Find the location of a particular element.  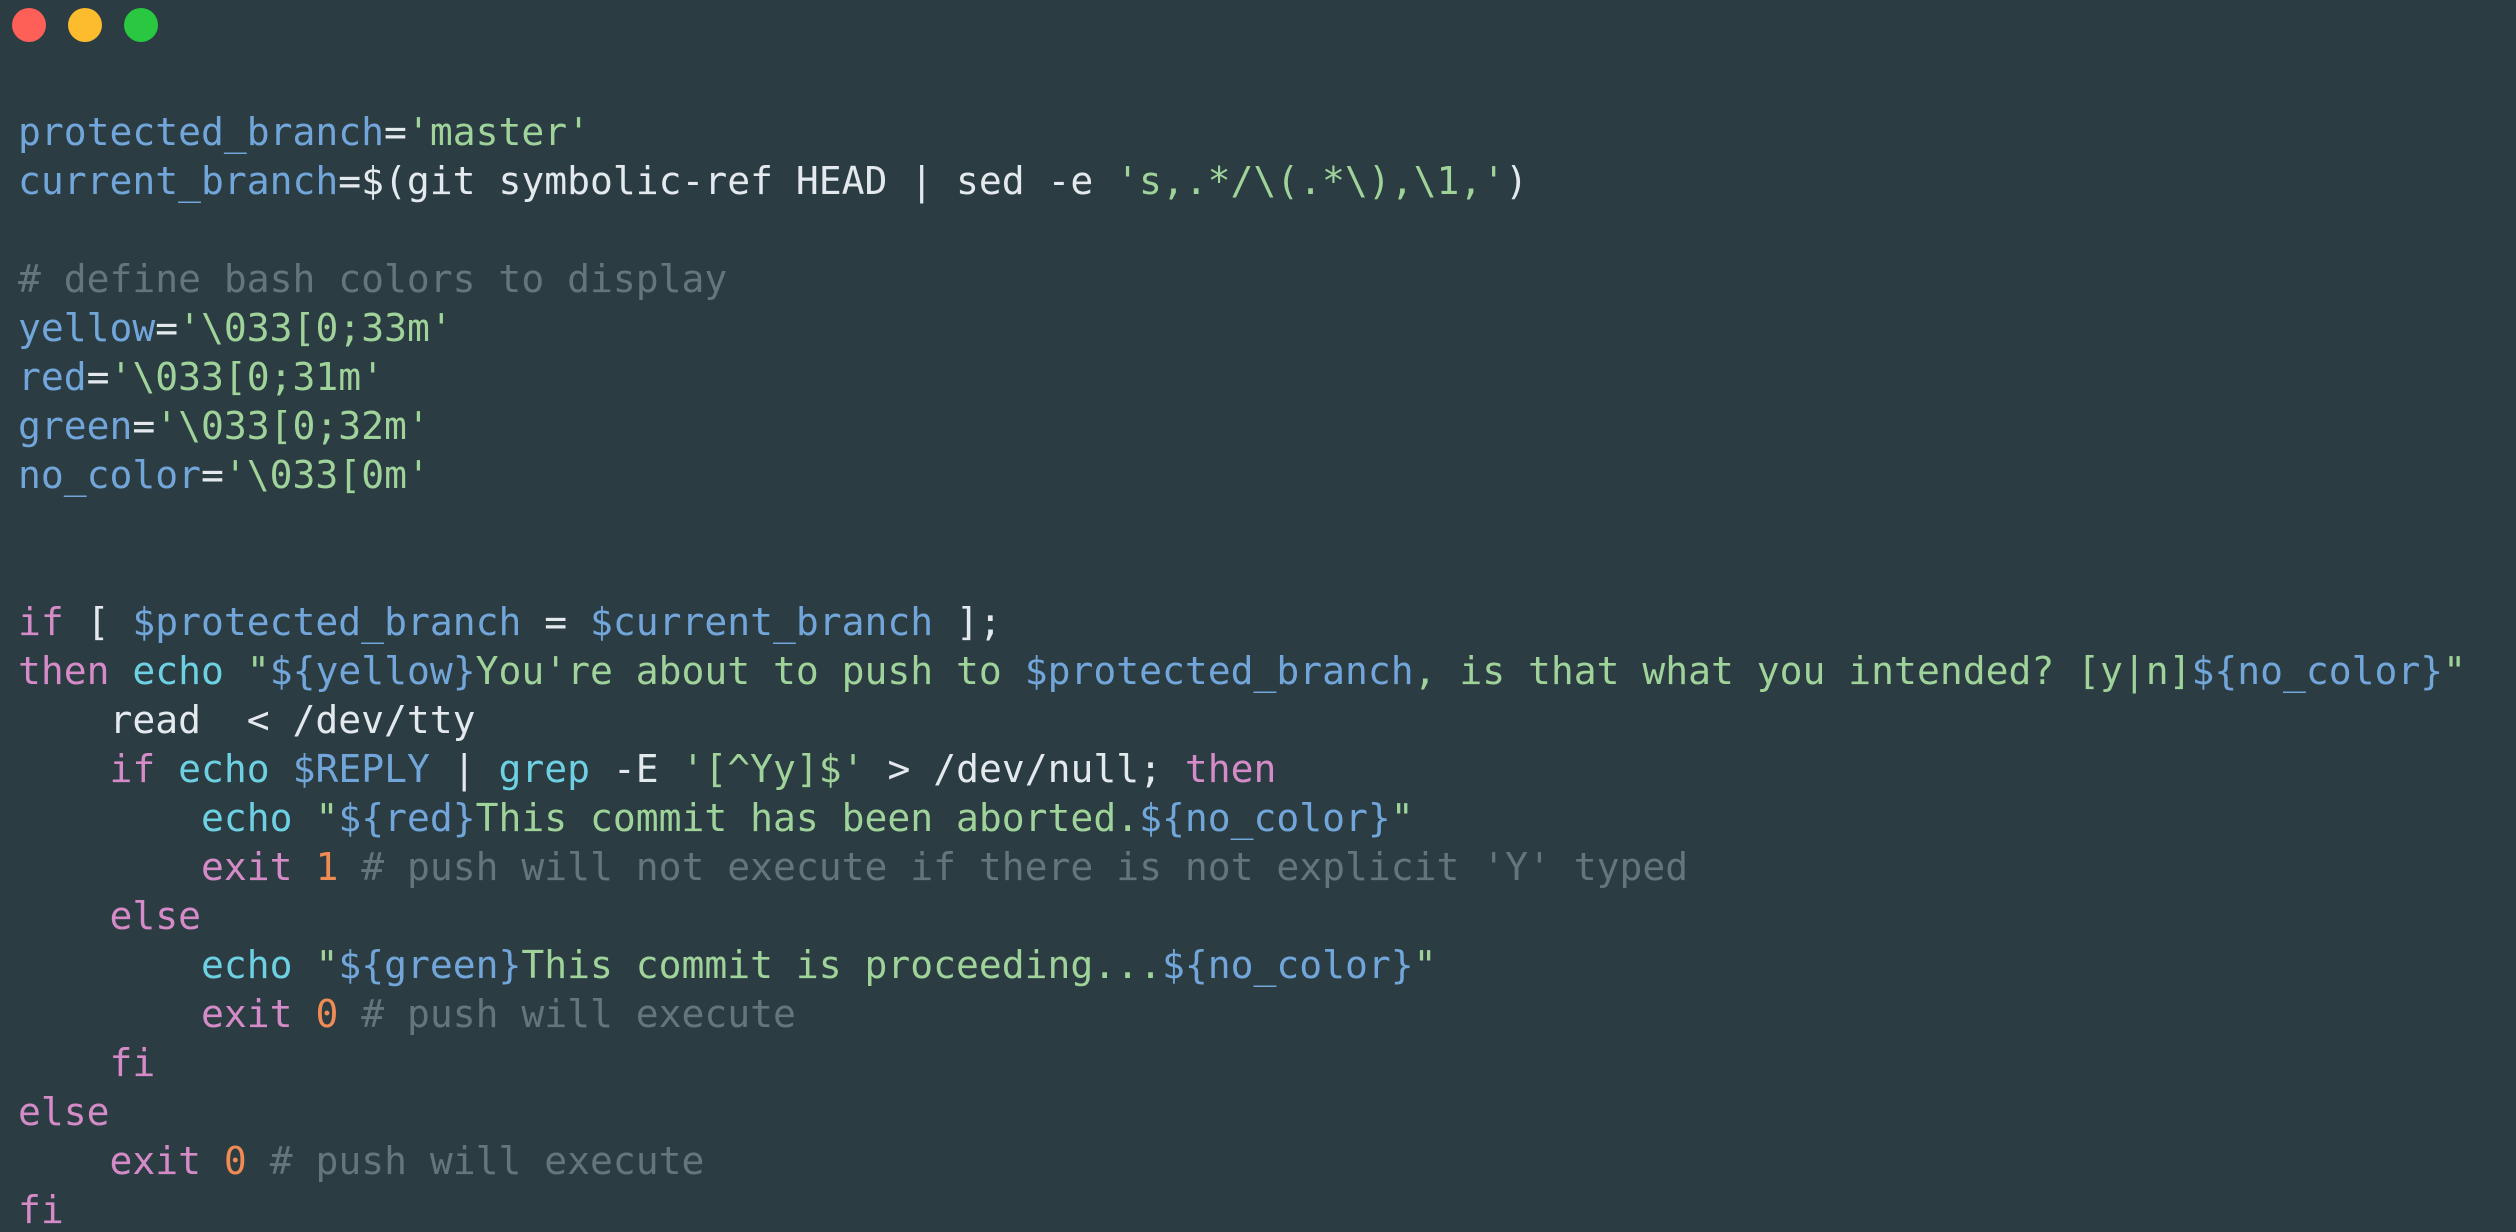

code-token: =$(git symbolic-ref HEAD | sed -e is located at coordinates (727, 181).